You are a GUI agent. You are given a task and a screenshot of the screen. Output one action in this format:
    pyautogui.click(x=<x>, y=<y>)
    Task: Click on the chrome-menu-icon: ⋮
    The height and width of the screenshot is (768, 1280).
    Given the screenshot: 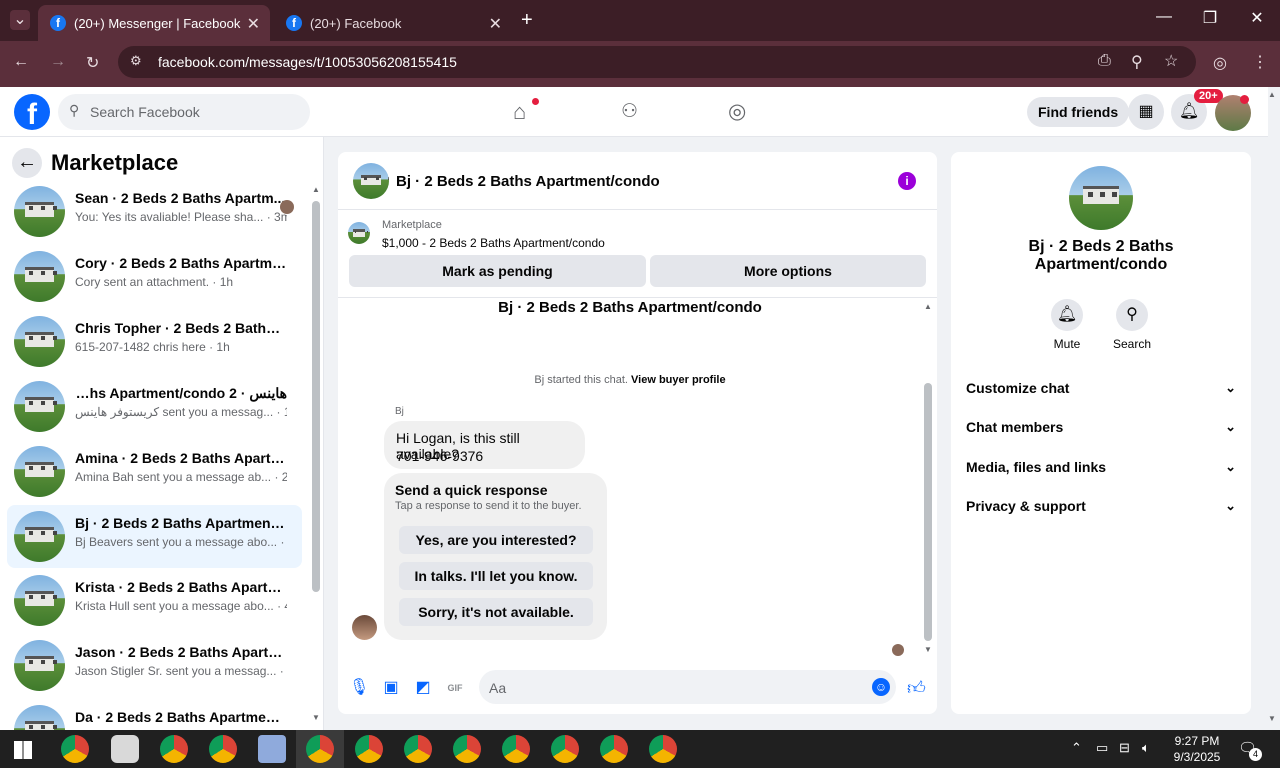 What is the action you would take?
    pyautogui.click(x=1260, y=62)
    